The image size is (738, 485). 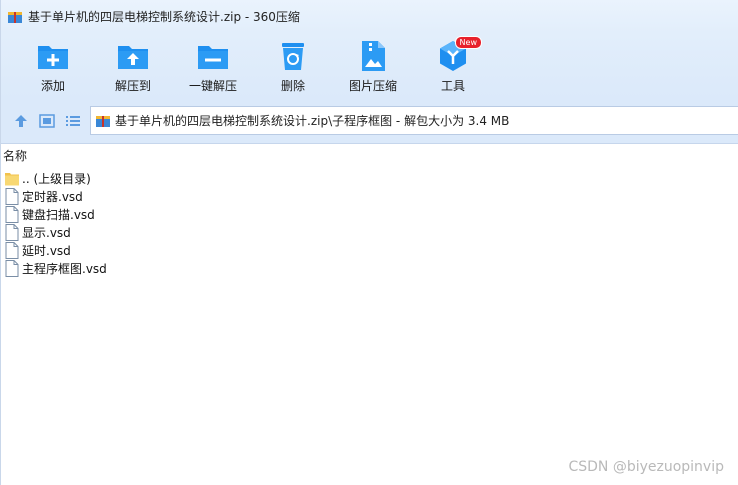 What do you see at coordinates (369, 214) in the screenshot?
I see `list-item: 键盘扫描.vsd` at bounding box center [369, 214].